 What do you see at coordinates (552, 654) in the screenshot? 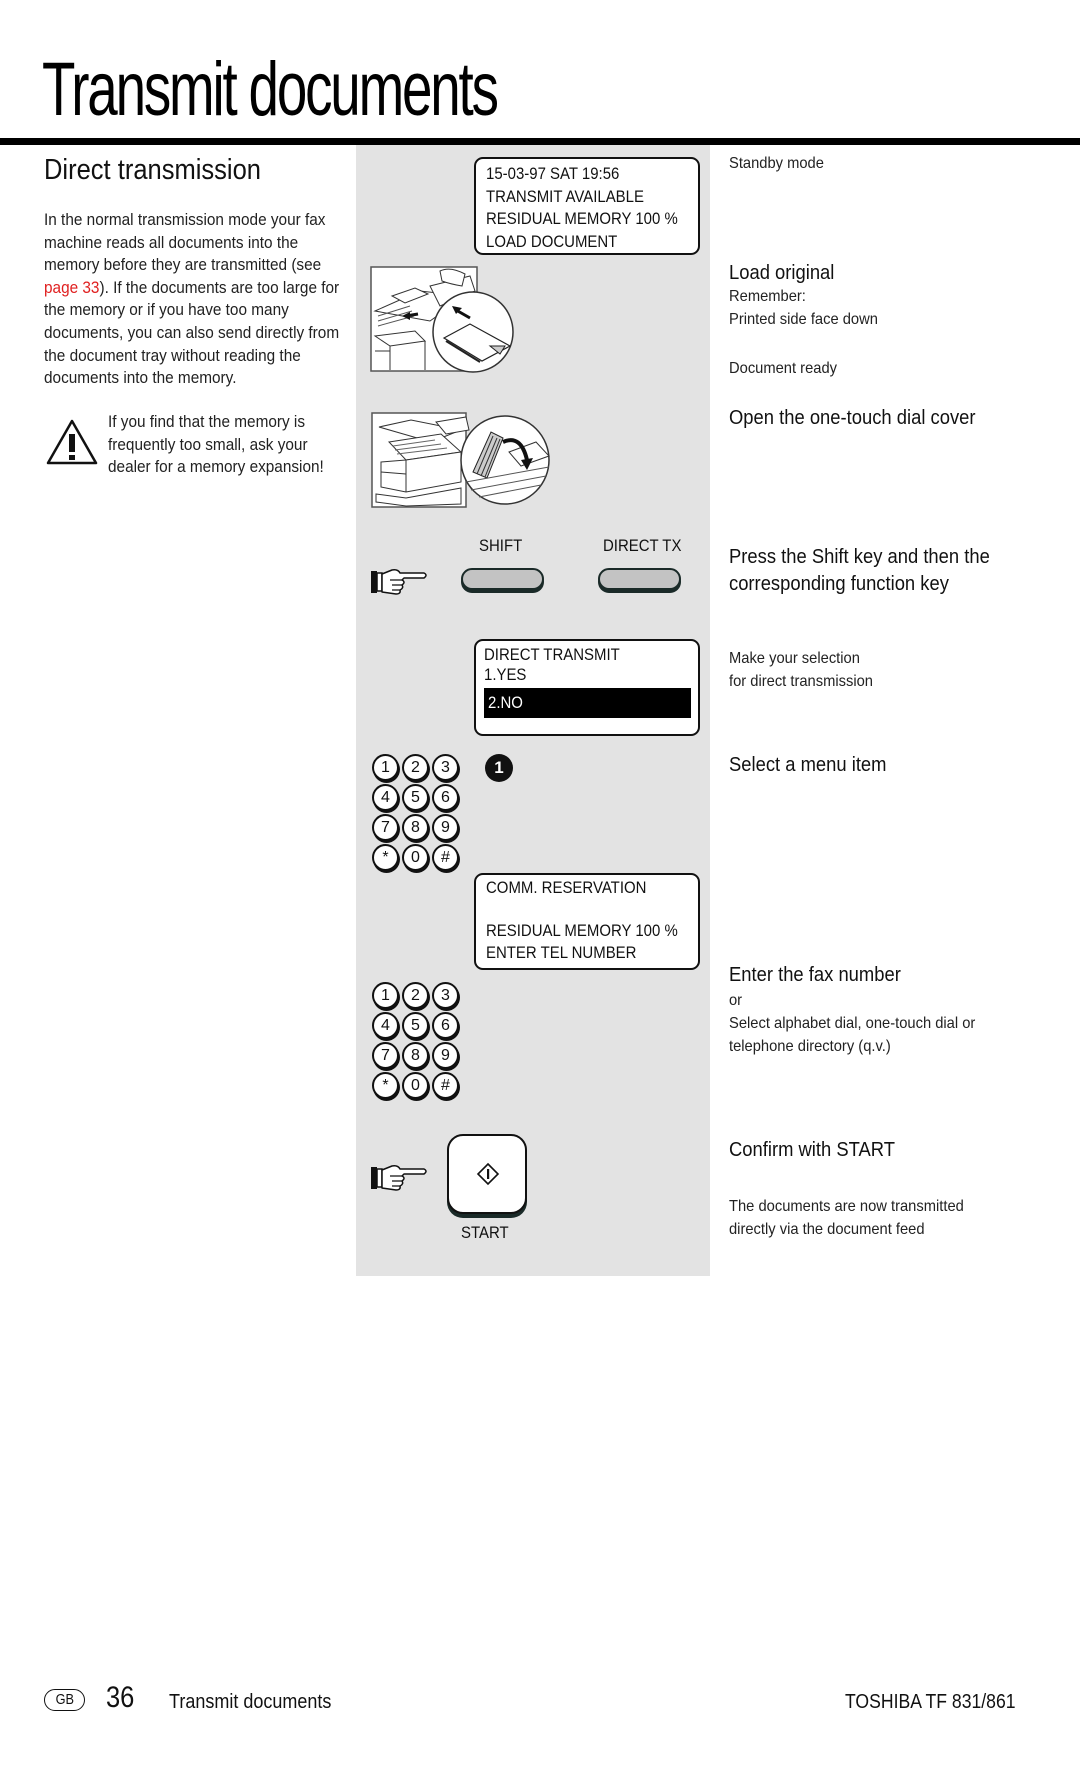
I see `lcd-title: DIRECT TRANSMIT` at bounding box center [552, 654].